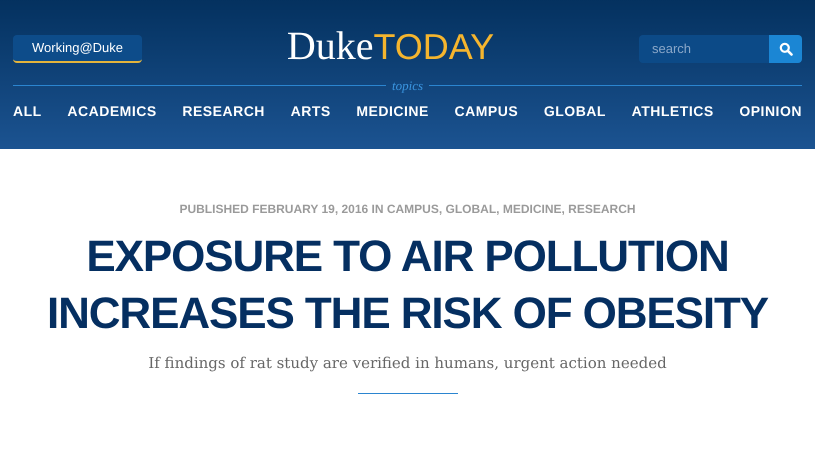 The image size is (815, 467). Describe the element at coordinates (392, 111) in the screenshot. I see `nav-link: MEDICINE` at that location.